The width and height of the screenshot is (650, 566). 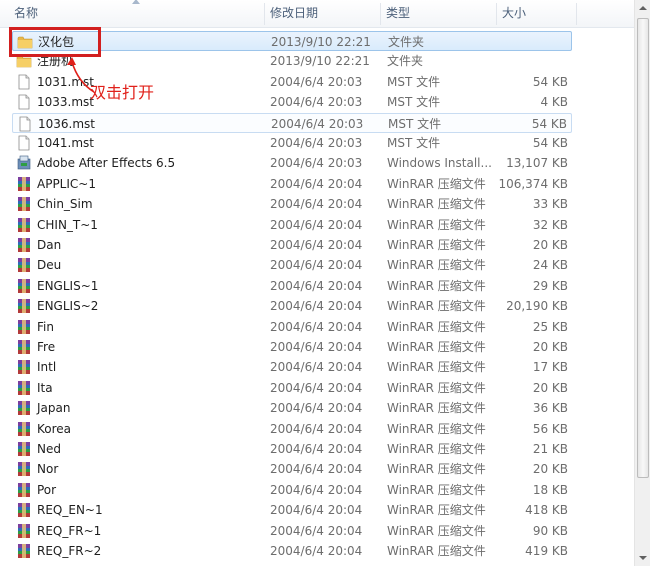 What do you see at coordinates (46, 347) in the screenshot?
I see `file-name: Fre` at bounding box center [46, 347].